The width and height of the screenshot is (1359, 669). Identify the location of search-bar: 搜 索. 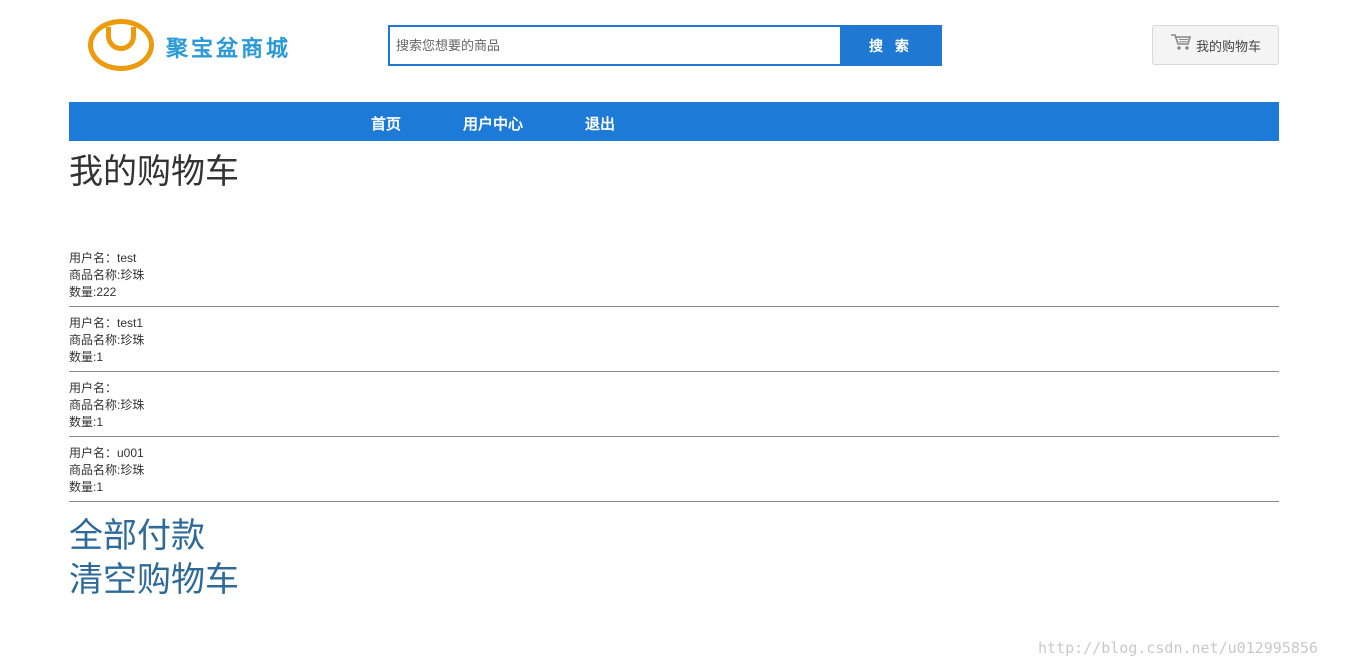
(665, 45).